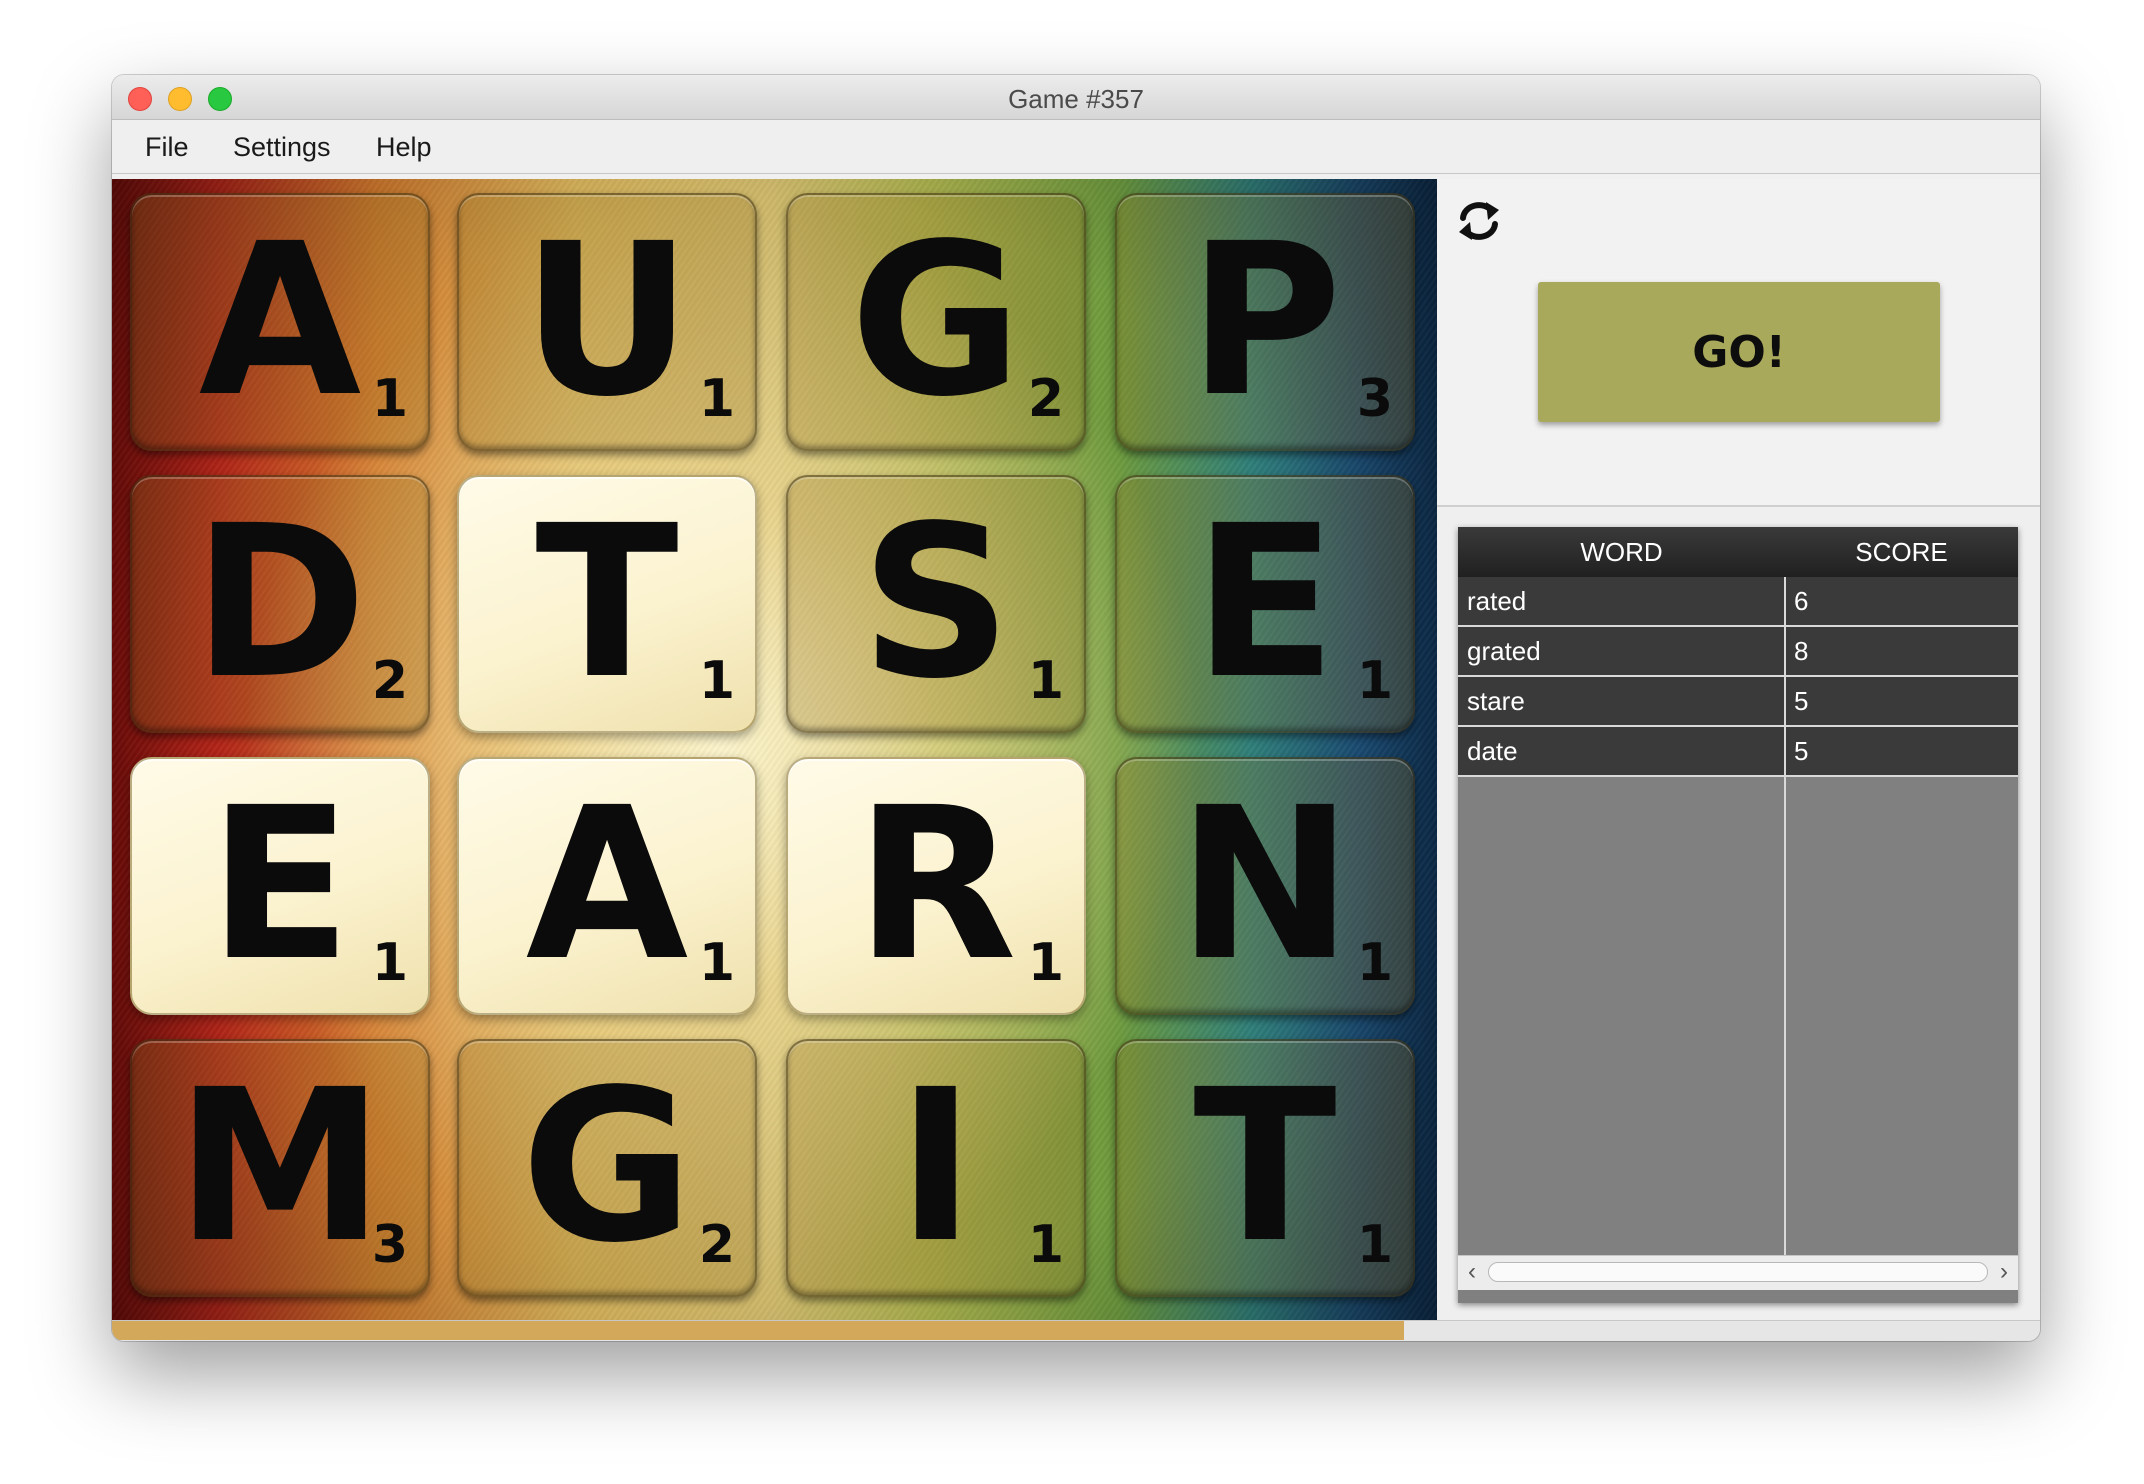  What do you see at coordinates (1472, 1272) in the screenshot?
I see `chevron-left-icon: ‹` at bounding box center [1472, 1272].